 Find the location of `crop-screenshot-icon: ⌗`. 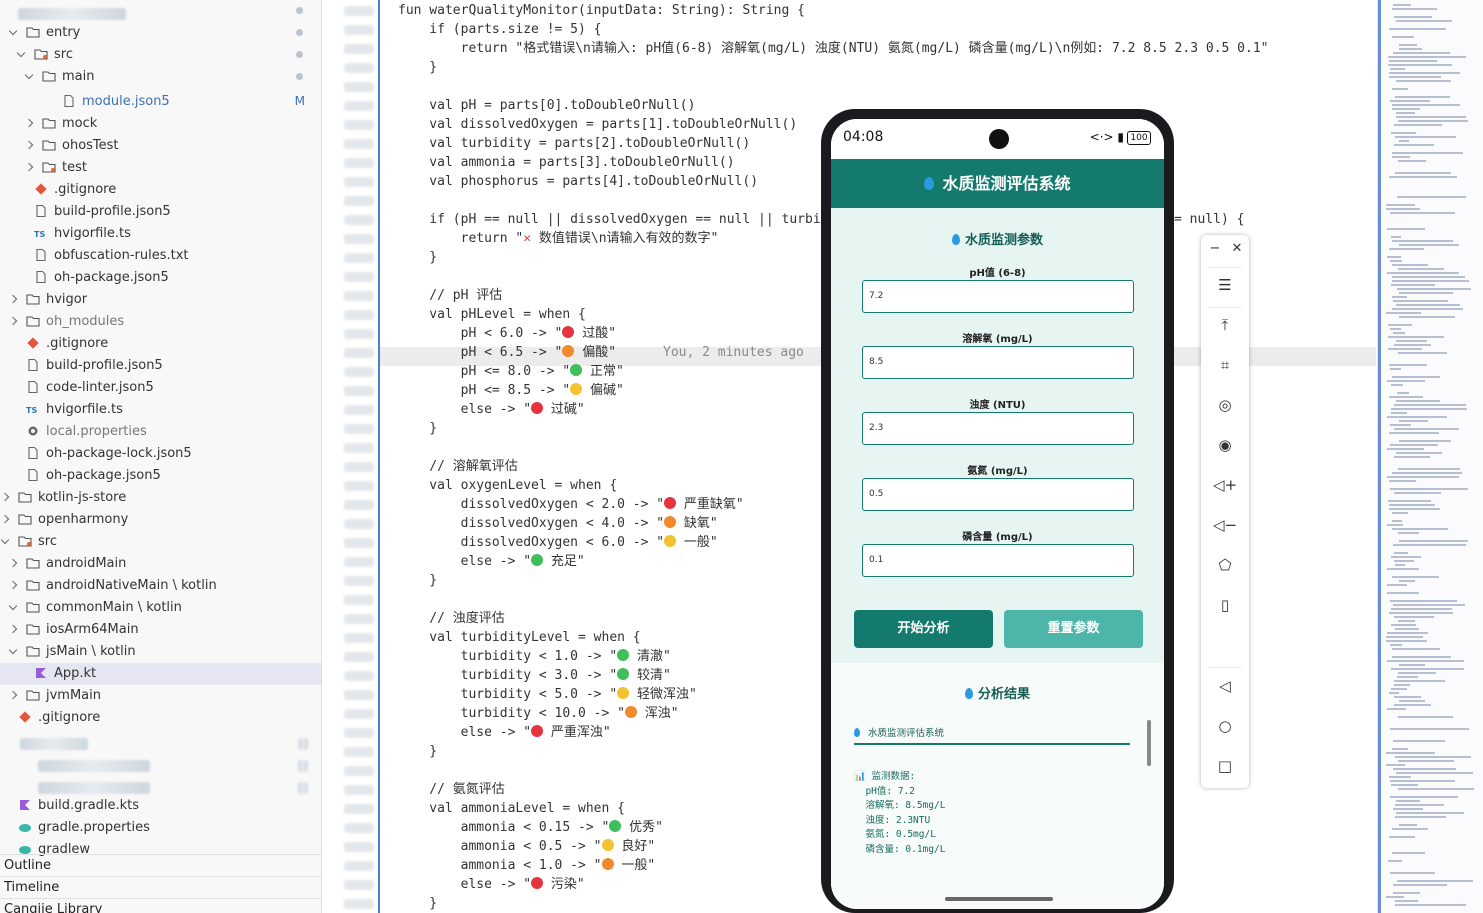

crop-screenshot-icon: ⌗ is located at coordinates (1225, 365).